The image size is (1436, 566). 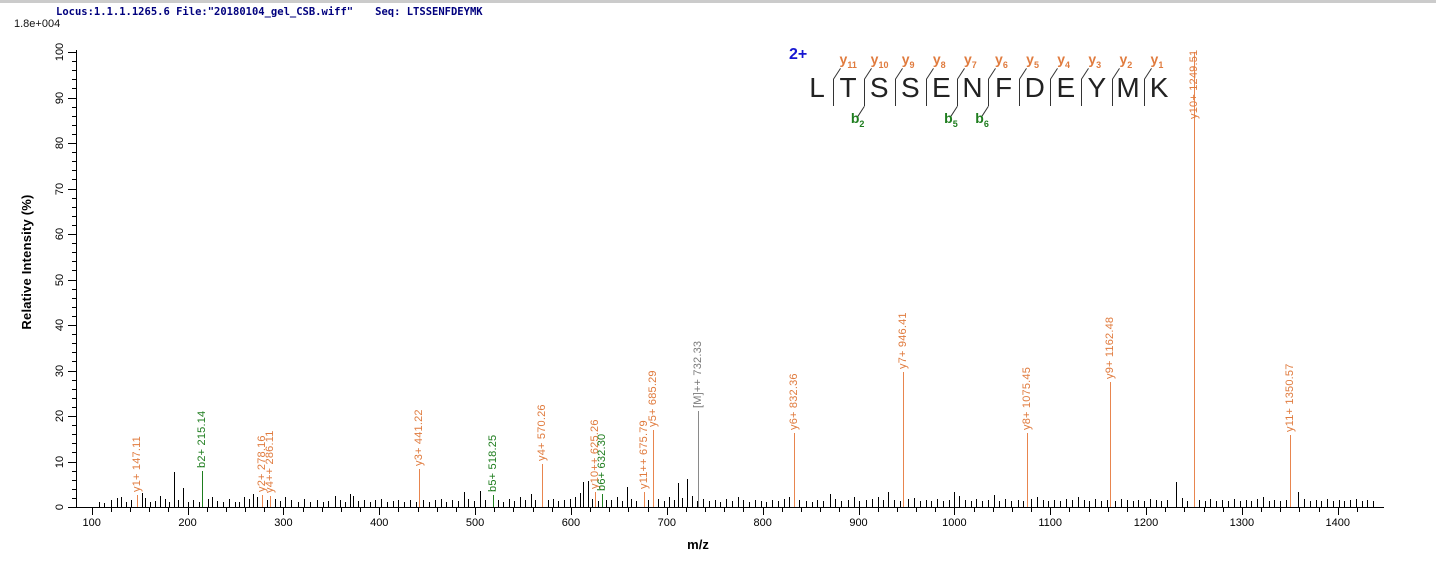 I want to click on x-tick-label: 1400, so click(x=1337, y=523).